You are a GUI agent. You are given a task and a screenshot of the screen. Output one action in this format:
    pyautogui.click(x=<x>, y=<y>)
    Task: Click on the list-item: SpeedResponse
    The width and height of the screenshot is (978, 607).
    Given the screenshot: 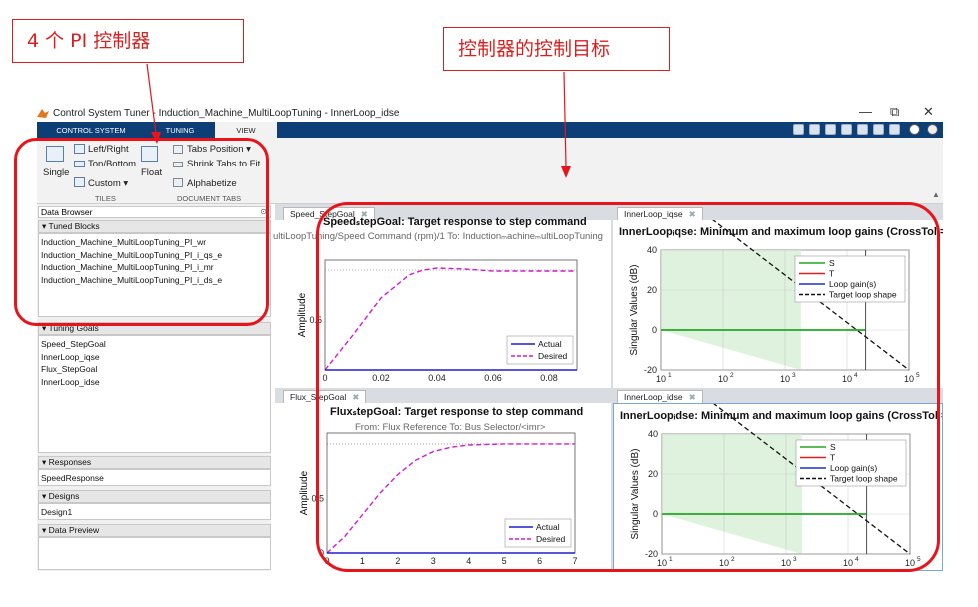 What is the action you would take?
    pyautogui.click(x=154, y=478)
    